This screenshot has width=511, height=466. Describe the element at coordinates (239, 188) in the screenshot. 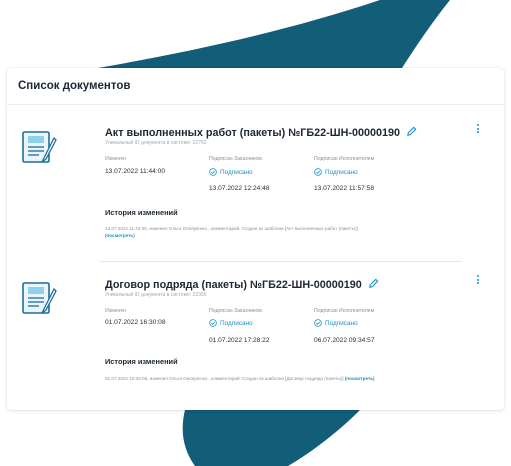

I see `customer-signed-date: 13.07.2022 12:24:48` at that location.